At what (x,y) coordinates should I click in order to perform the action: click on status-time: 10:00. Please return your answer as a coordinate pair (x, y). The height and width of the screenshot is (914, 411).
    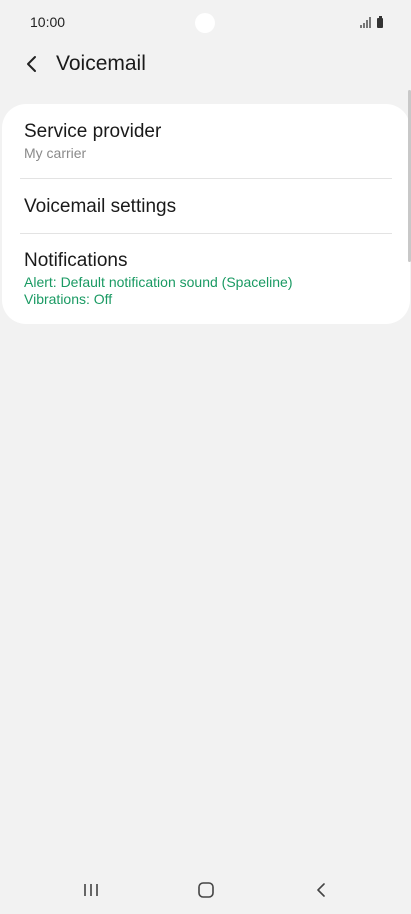
    Looking at the image, I should click on (48, 22).